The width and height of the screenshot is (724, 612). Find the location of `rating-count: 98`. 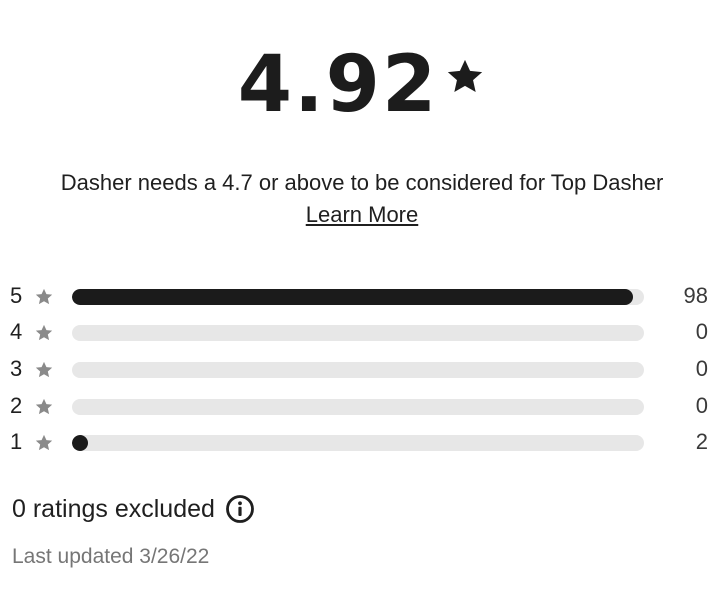

rating-count: 98 is located at coordinates (695, 295).